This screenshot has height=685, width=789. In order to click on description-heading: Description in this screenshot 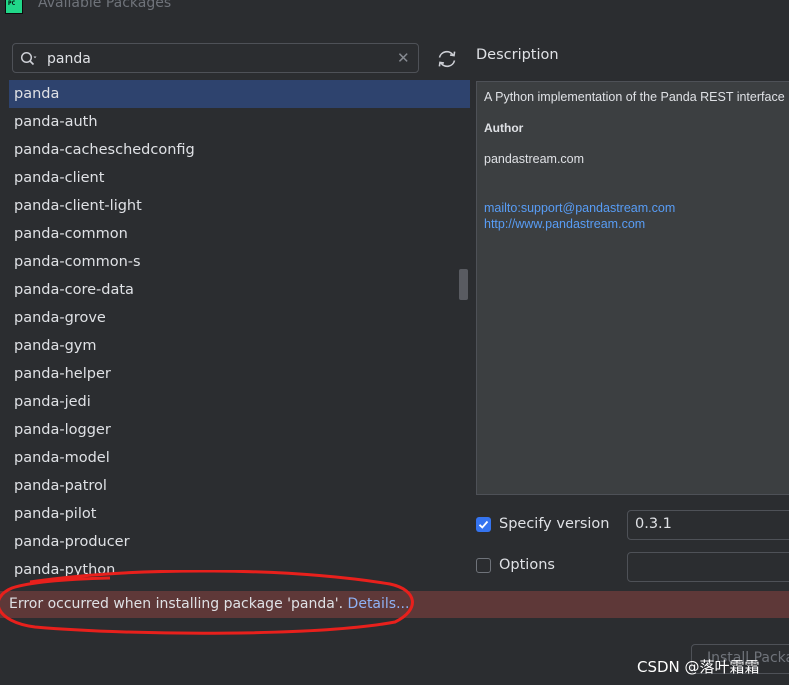, I will do `click(517, 55)`.